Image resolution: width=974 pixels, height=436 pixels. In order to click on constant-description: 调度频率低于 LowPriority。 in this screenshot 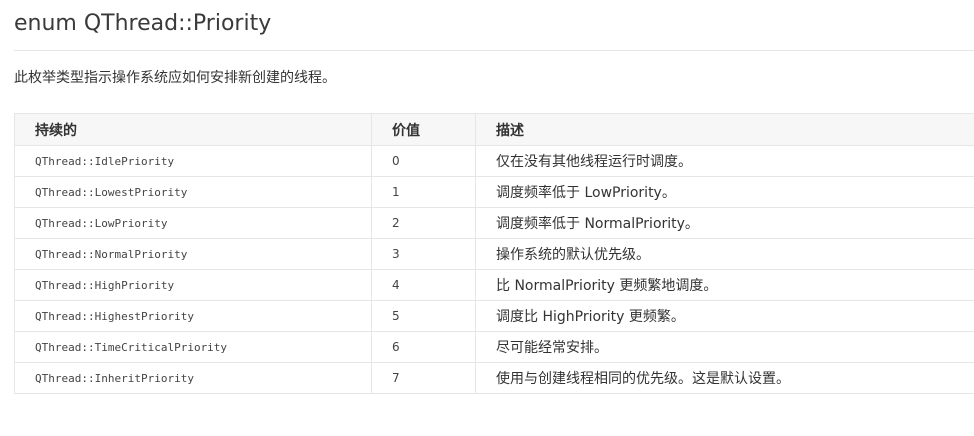, I will do `click(724, 192)`.